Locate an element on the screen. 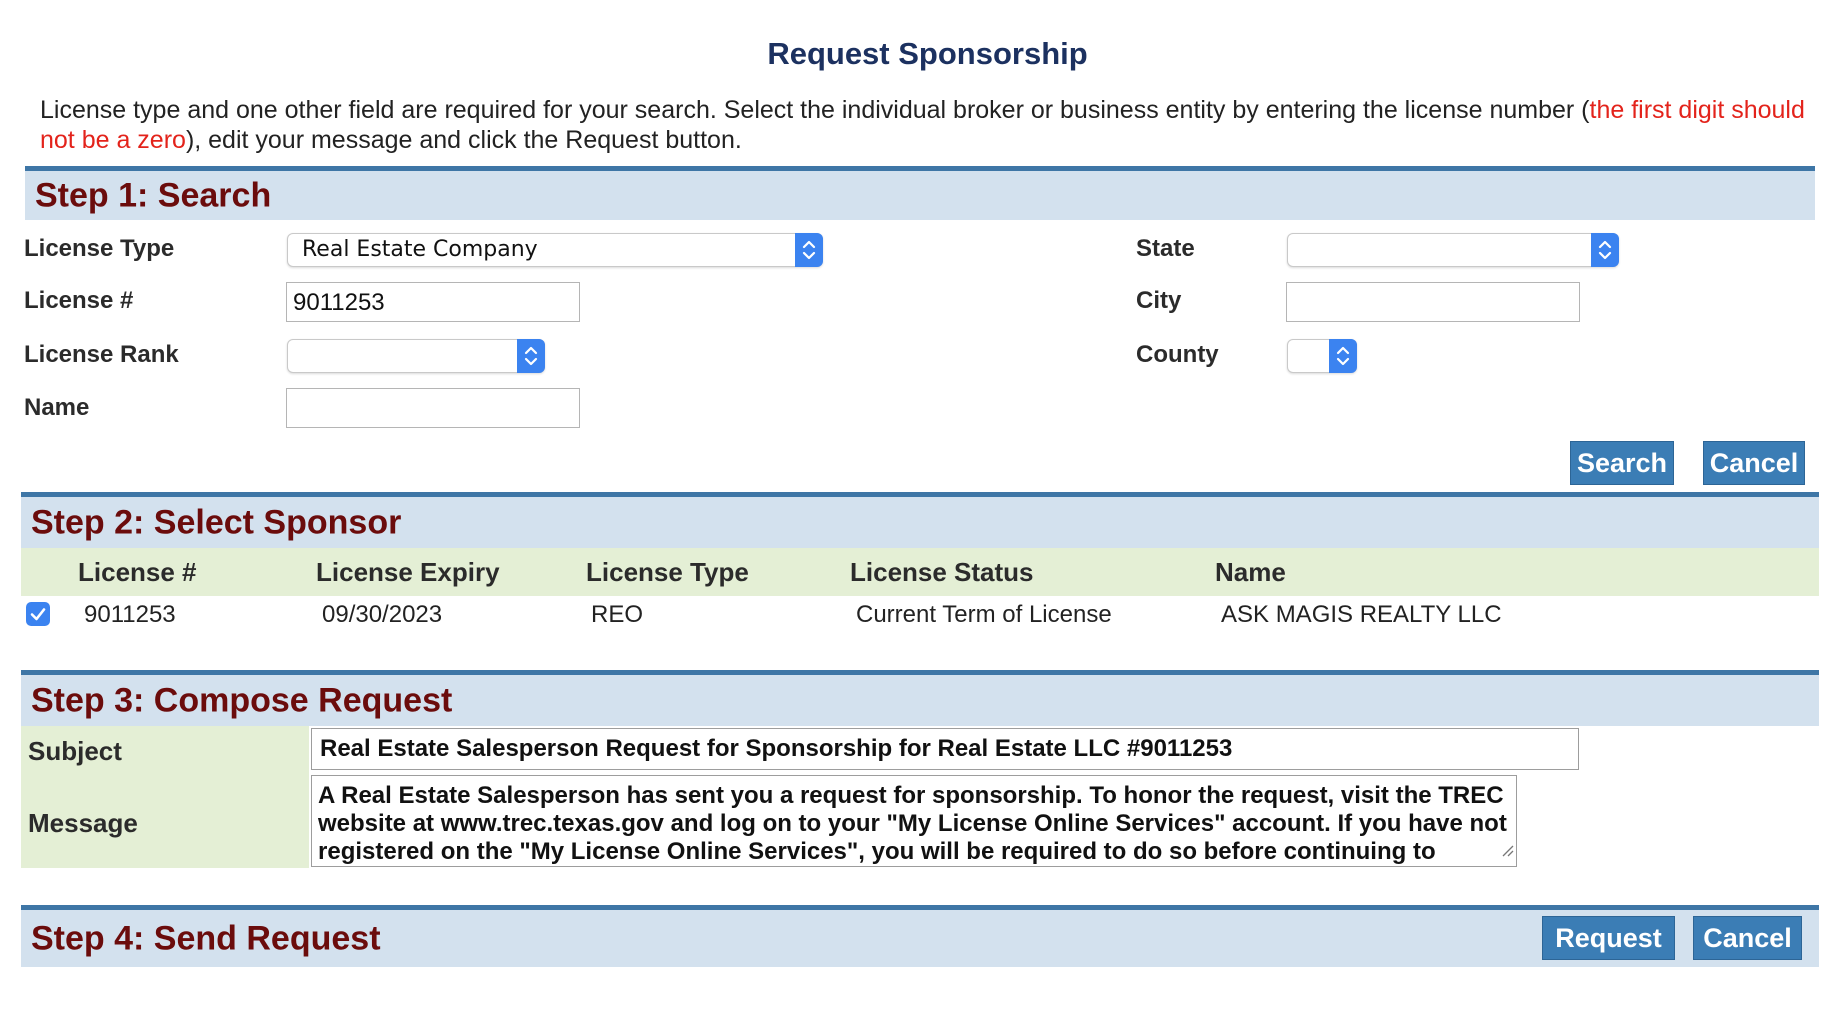 The height and width of the screenshot is (1036, 1834). county-label: County is located at coordinates (1177, 354).